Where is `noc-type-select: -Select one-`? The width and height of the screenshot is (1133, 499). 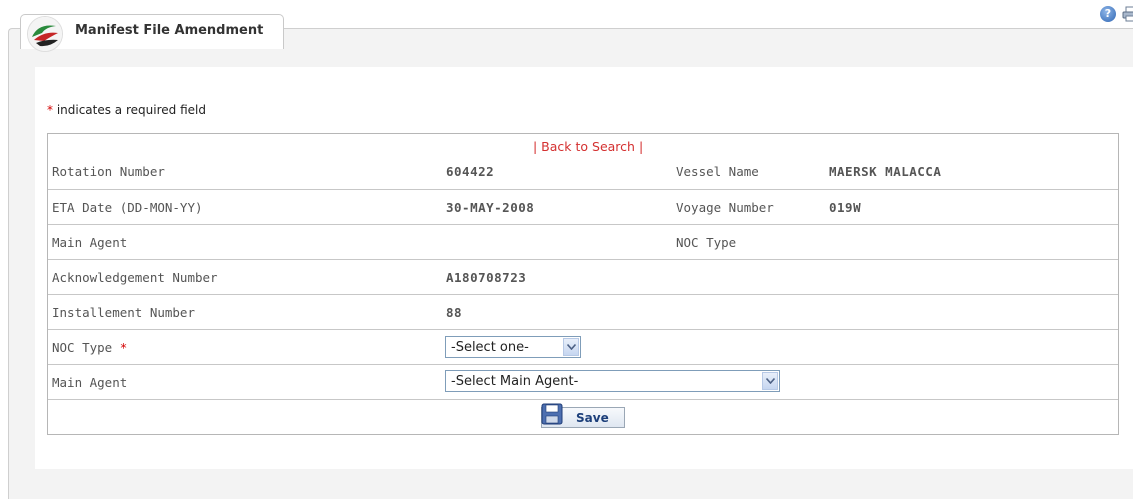
noc-type-select: -Select one- is located at coordinates (513, 347).